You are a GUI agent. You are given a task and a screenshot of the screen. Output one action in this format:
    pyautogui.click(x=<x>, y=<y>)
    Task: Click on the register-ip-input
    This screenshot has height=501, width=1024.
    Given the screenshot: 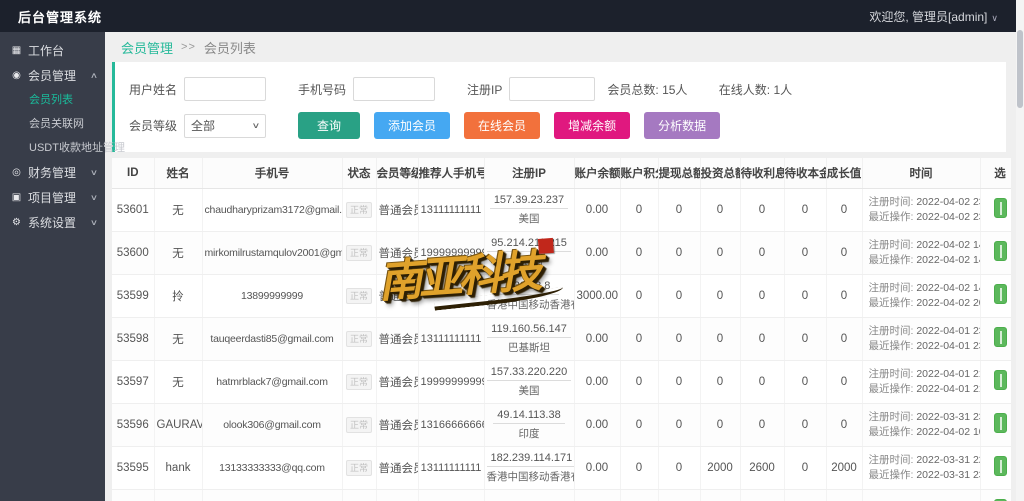 What is the action you would take?
    pyautogui.click(x=552, y=89)
    